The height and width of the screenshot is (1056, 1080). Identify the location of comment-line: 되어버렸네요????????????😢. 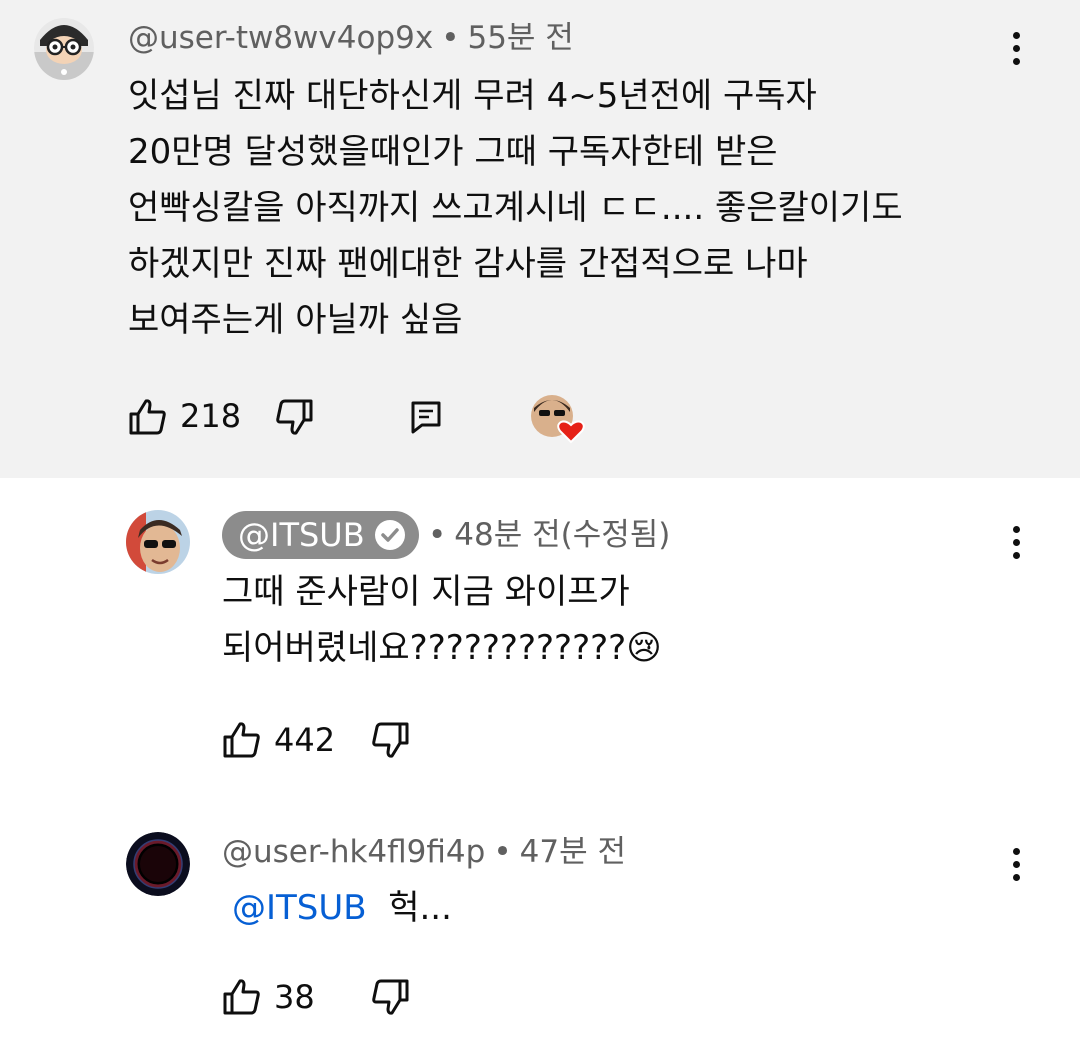
(442, 648).